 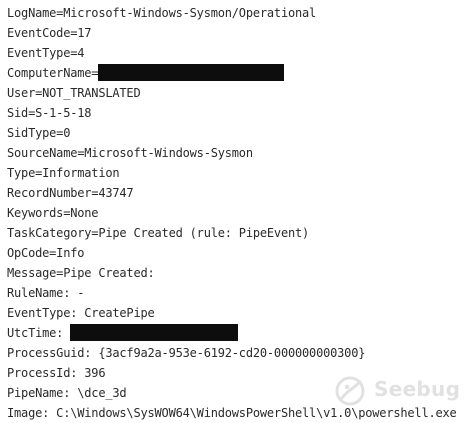 I want to click on redaction-bar-utctime, so click(x=154, y=332).